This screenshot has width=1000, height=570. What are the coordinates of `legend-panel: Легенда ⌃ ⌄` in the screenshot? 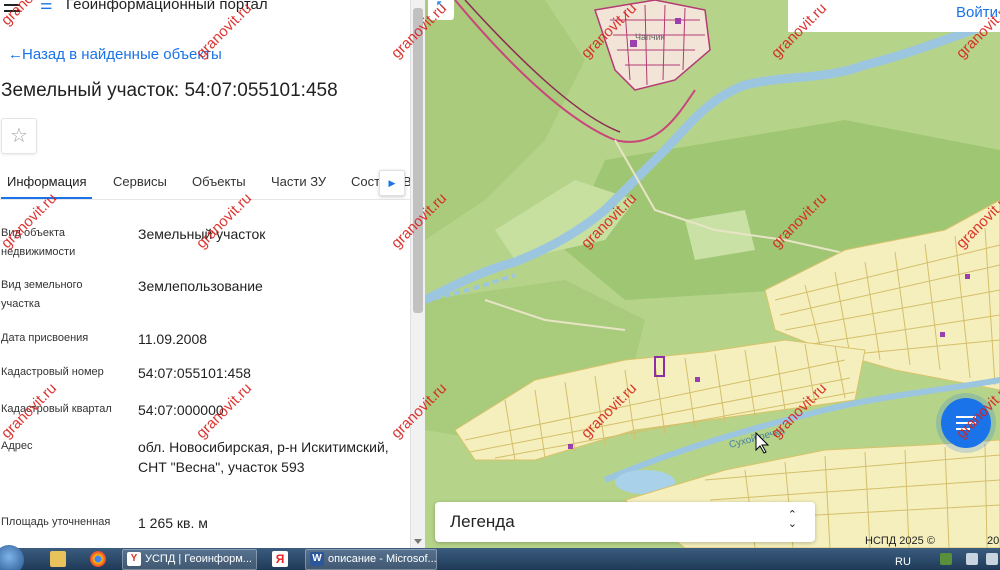 It's located at (625, 522).